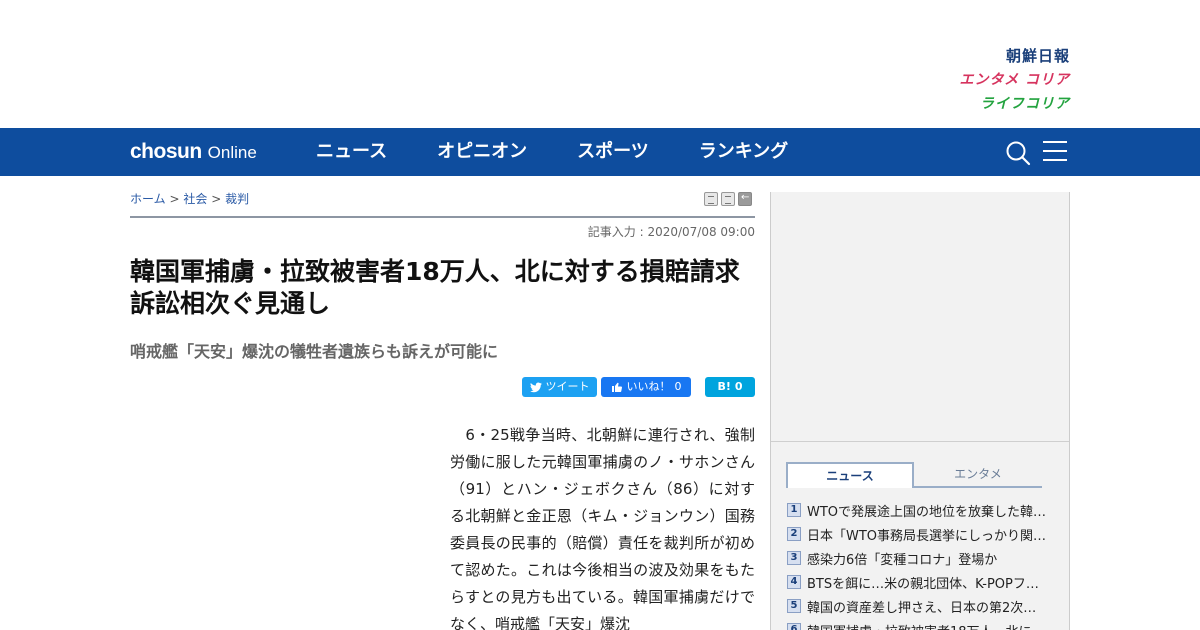 The height and width of the screenshot is (630, 1200). Describe the element at coordinates (794, 582) in the screenshot. I see `rank-number-badge: 4` at that location.